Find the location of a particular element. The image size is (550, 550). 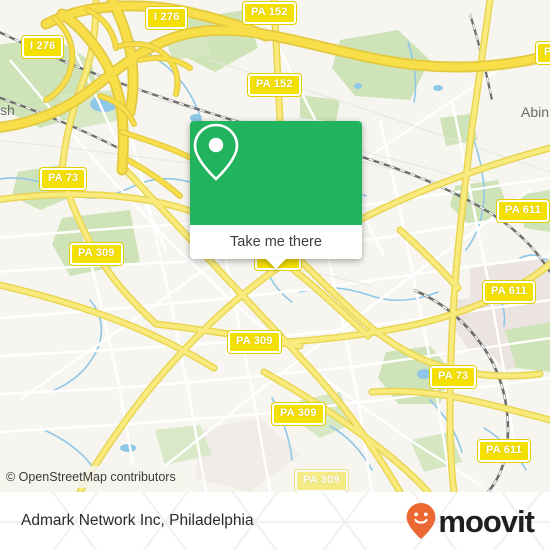

take-me-there-label: Take me there is located at coordinates (276, 242).